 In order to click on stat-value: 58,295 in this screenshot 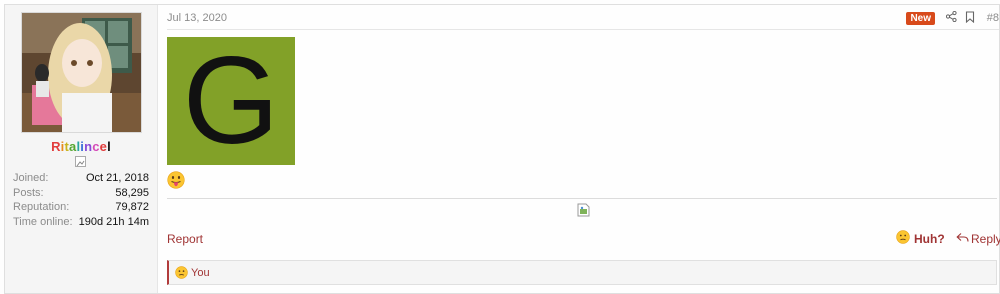, I will do `click(132, 192)`.